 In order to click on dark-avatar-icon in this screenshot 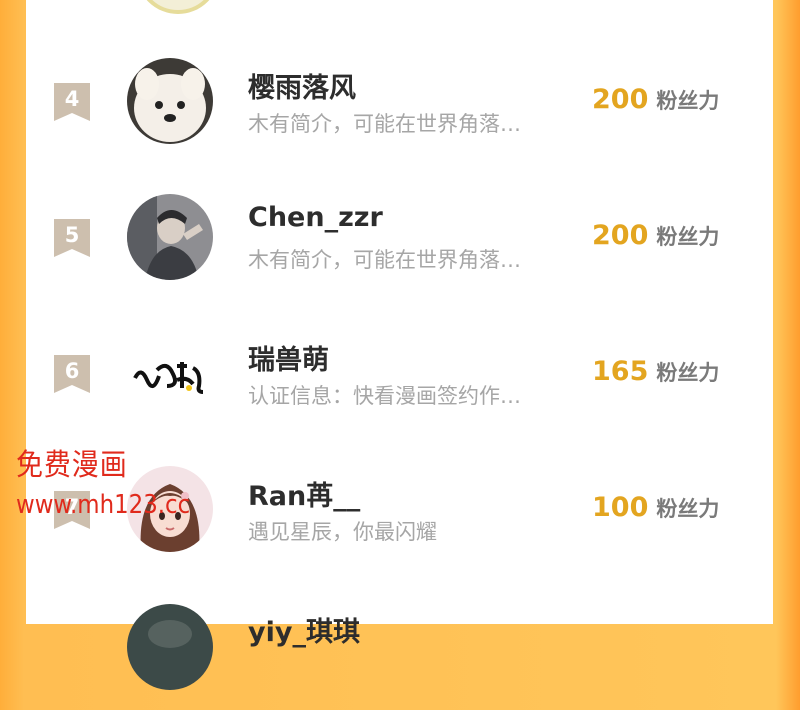, I will do `click(170, 647)`.